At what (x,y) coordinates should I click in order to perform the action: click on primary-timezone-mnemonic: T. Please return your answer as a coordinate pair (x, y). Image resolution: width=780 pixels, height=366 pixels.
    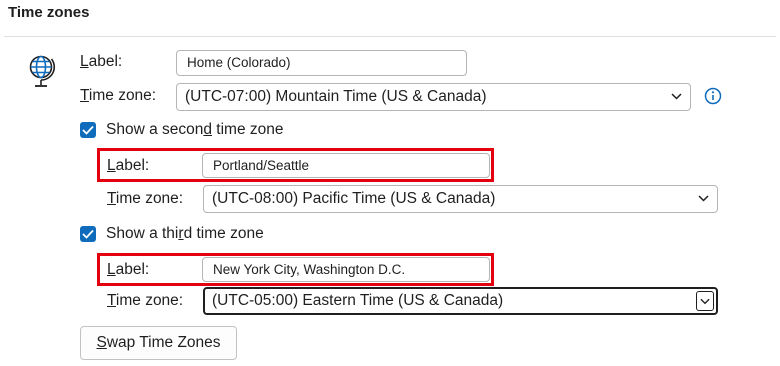
    Looking at the image, I should click on (84, 95).